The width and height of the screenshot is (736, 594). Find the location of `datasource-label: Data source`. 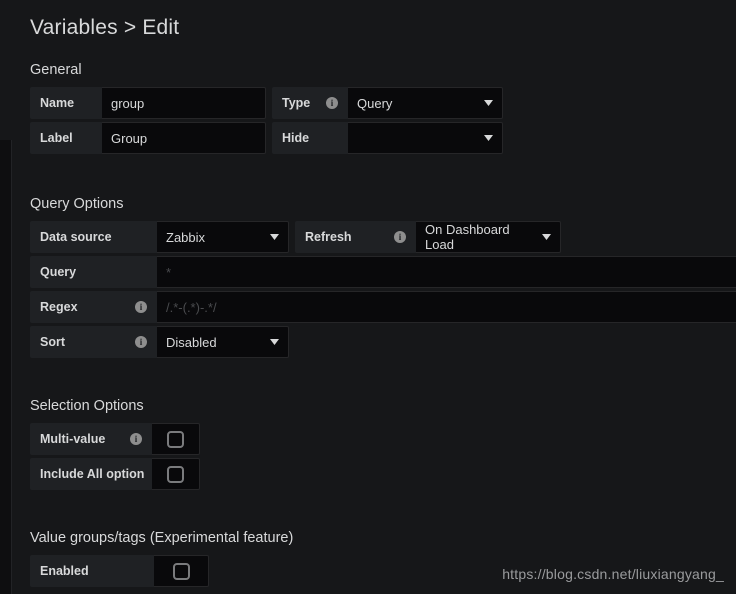

datasource-label: Data source is located at coordinates (93, 237).